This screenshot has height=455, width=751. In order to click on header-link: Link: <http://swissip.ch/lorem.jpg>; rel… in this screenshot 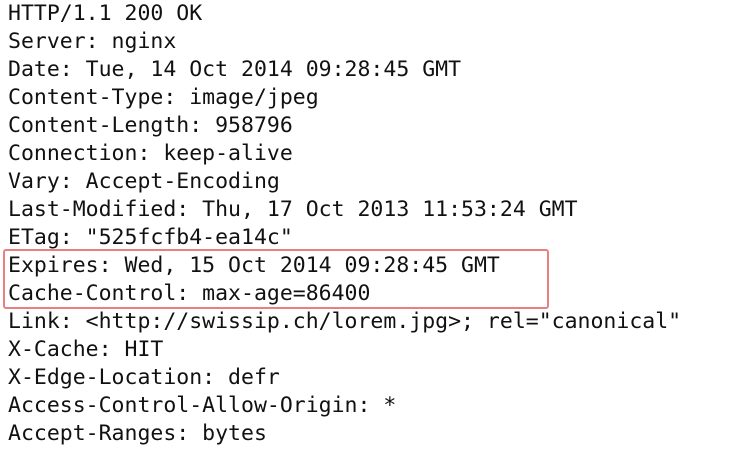, I will do `click(345, 321)`.